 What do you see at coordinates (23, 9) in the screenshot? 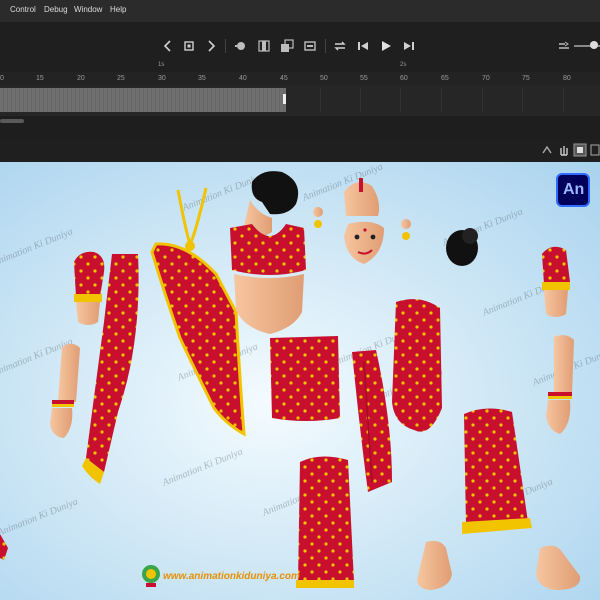
I see `menu-control: Control` at bounding box center [23, 9].